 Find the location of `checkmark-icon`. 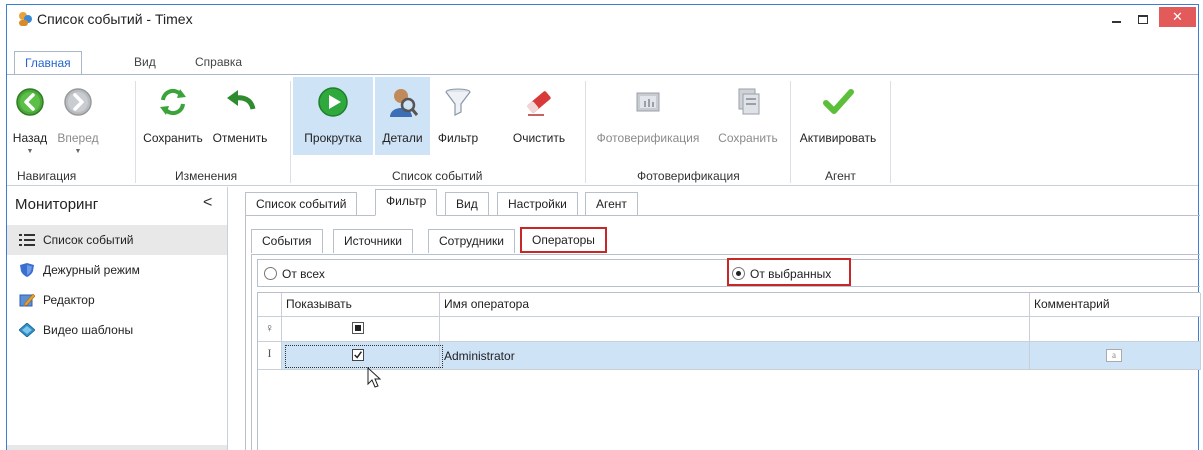

checkmark-icon is located at coordinates (838, 101).